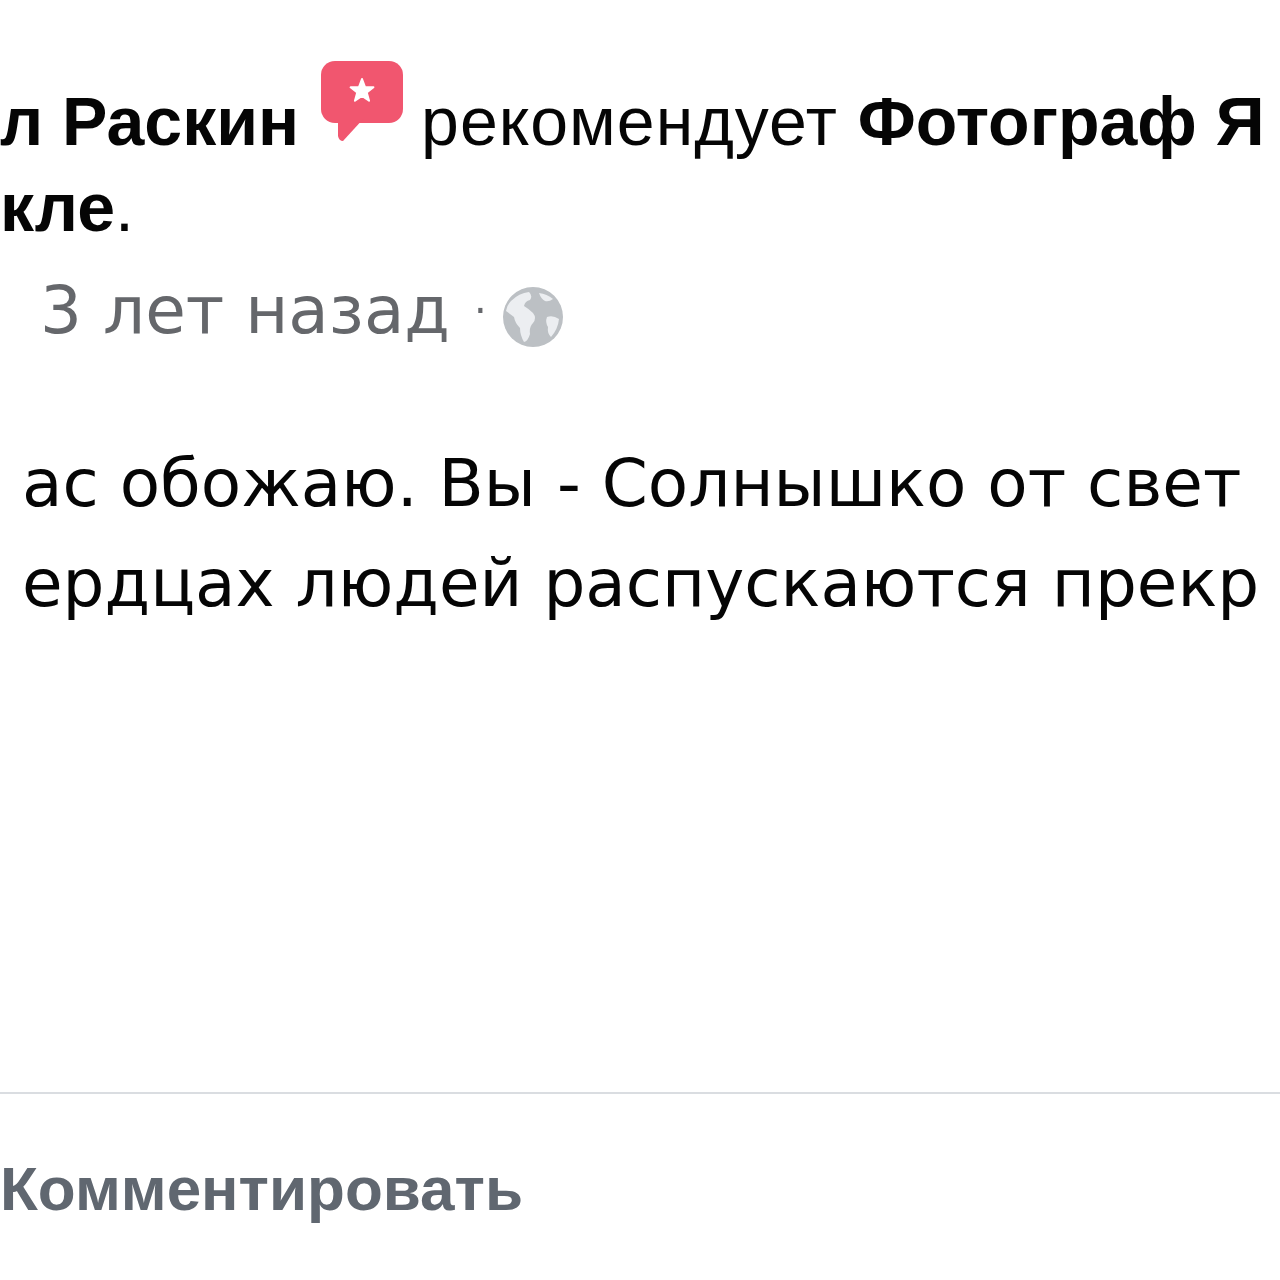 This screenshot has width=1280, height=1280. What do you see at coordinates (150, 121) in the screenshot?
I see `author-link: л Раскин` at bounding box center [150, 121].